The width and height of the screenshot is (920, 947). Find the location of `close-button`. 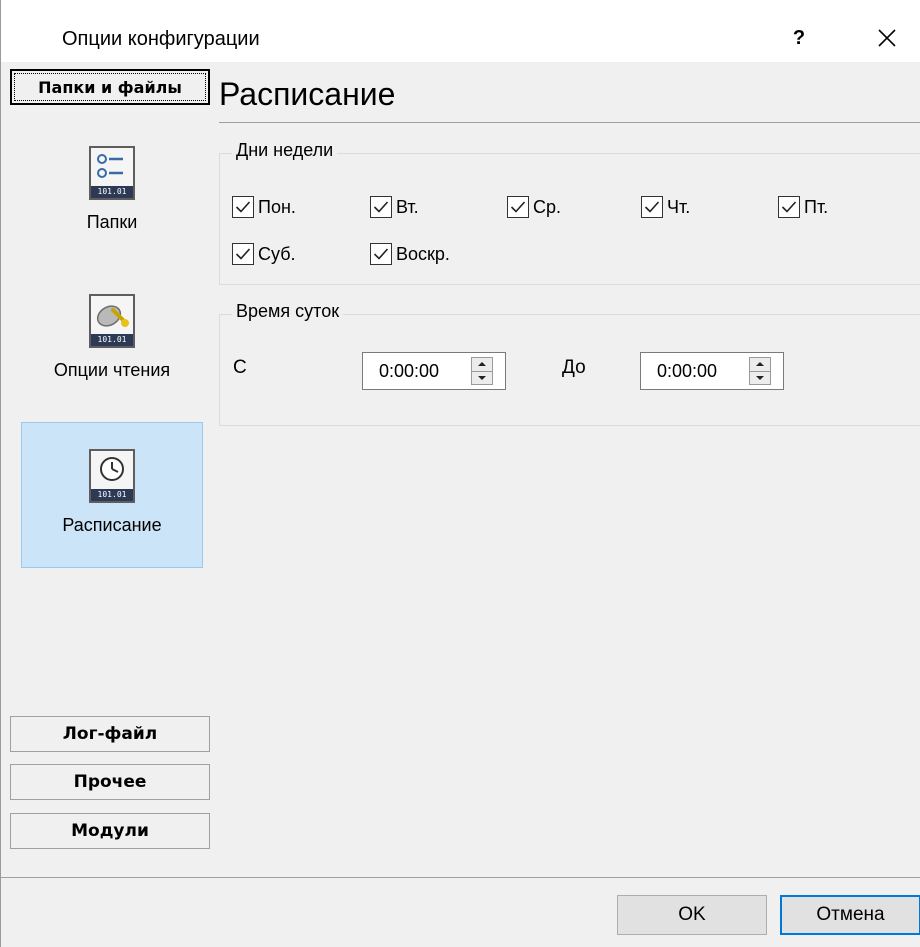

close-button is located at coordinates (886, 38).